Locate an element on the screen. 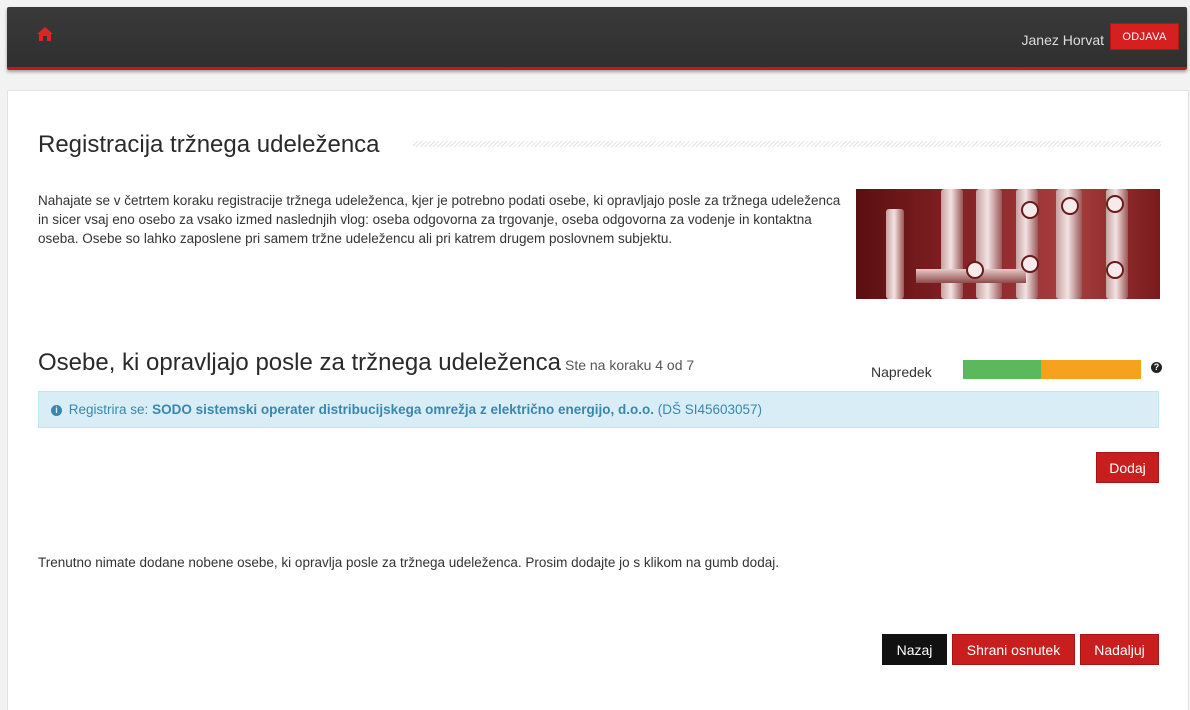  header-image is located at coordinates (1008, 244).